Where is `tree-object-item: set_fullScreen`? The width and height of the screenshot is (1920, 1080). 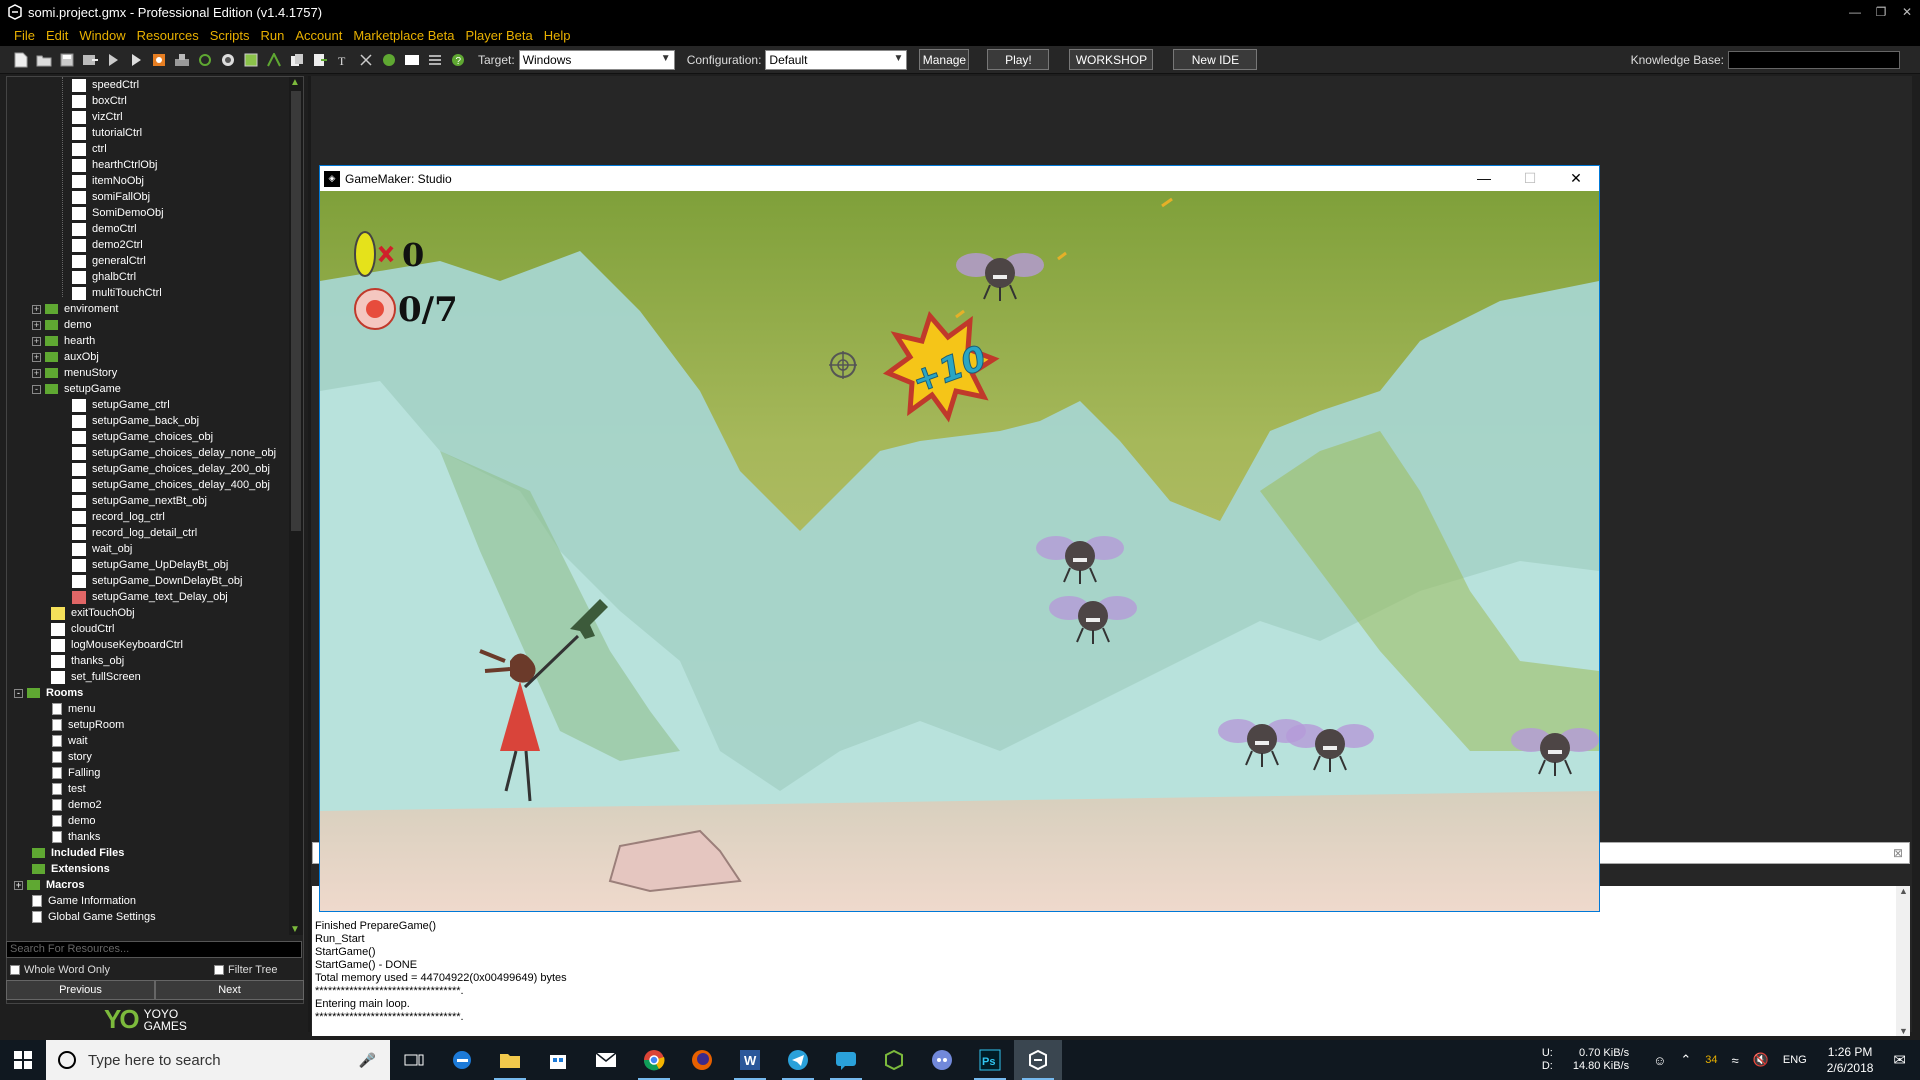 tree-object-item: set_fullScreen is located at coordinates (96, 677).